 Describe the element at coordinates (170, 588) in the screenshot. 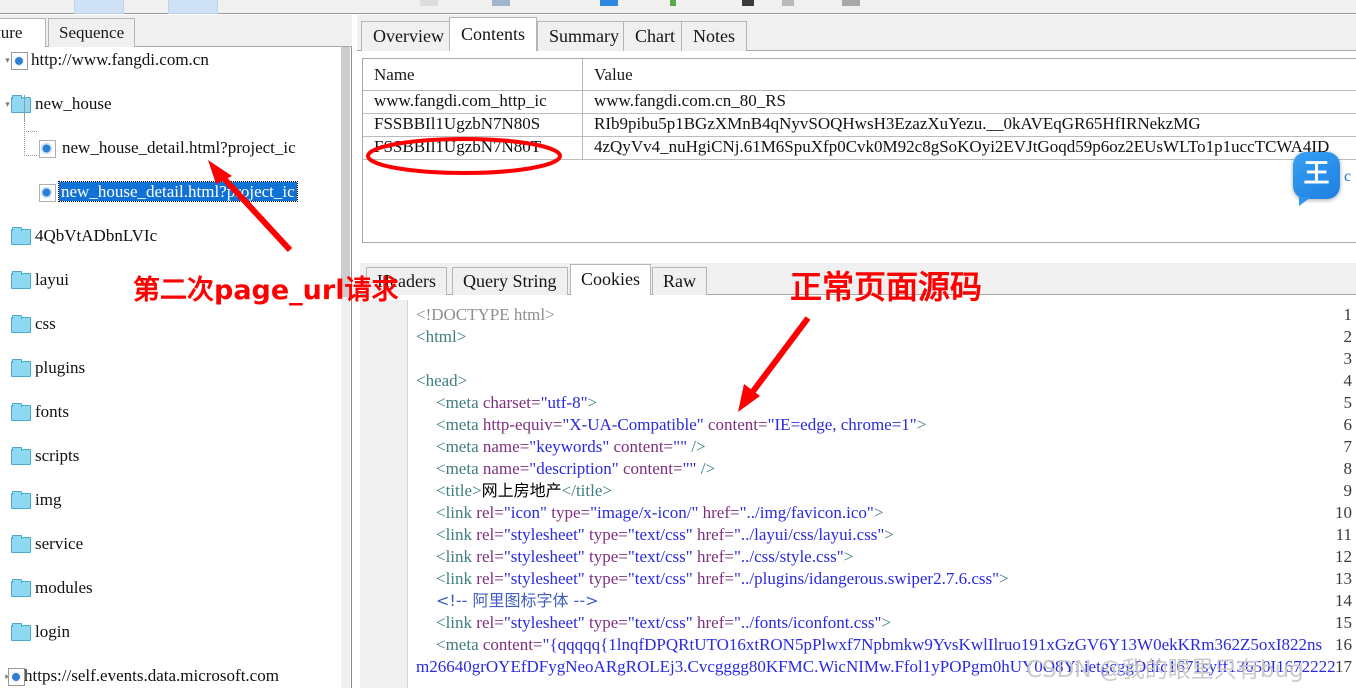

I see `tree-item-modules: modules` at that location.